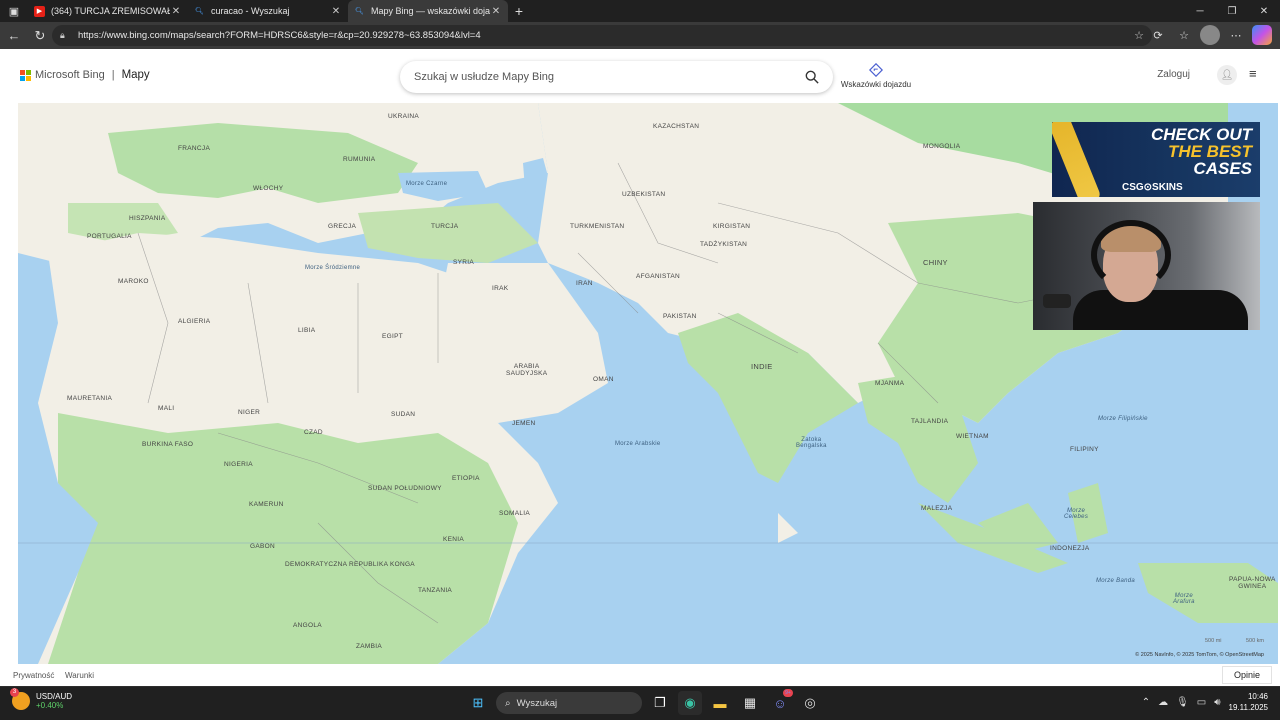 This screenshot has width=1280, height=720. I want to click on map-label: ETIOPIA, so click(466, 478).